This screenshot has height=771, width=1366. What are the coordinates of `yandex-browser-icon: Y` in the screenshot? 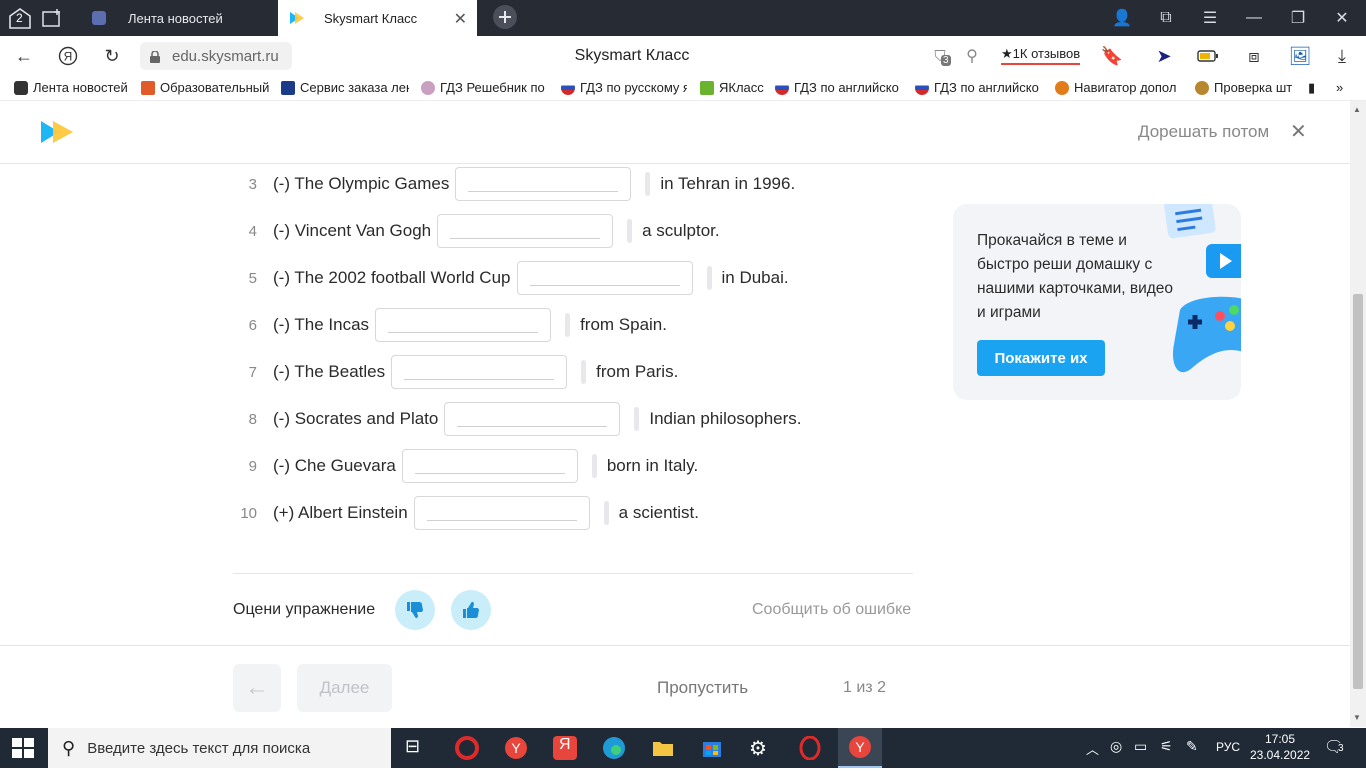 It's located at (516, 748).